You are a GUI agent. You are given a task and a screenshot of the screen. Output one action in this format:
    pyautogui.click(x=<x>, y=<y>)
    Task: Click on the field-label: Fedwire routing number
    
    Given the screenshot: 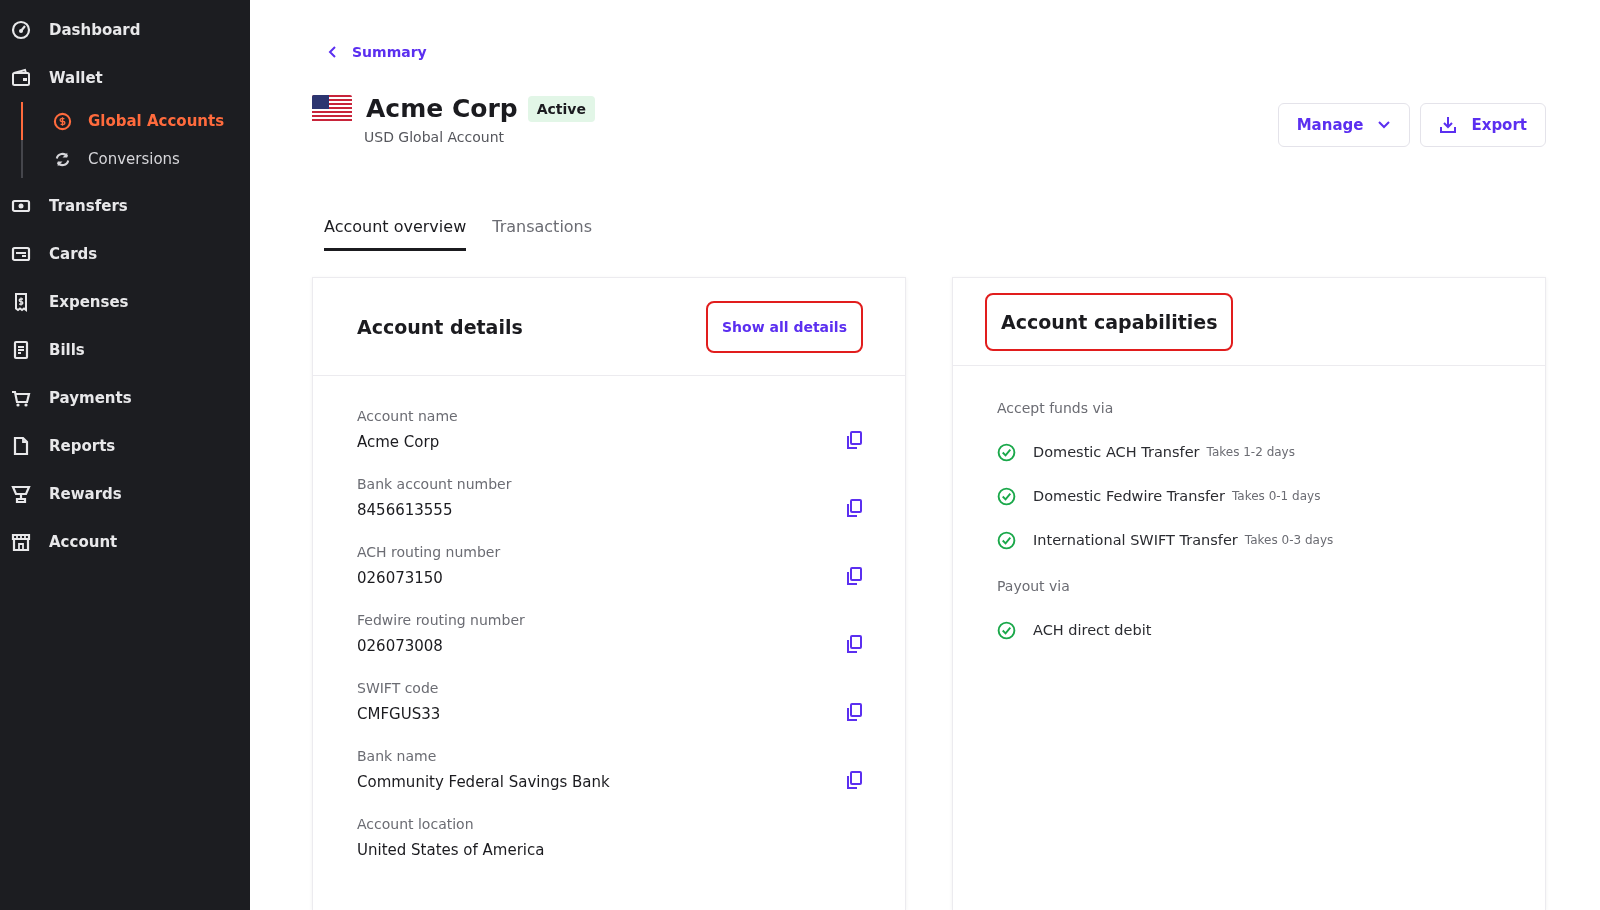 What is the action you would take?
    pyautogui.click(x=441, y=620)
    